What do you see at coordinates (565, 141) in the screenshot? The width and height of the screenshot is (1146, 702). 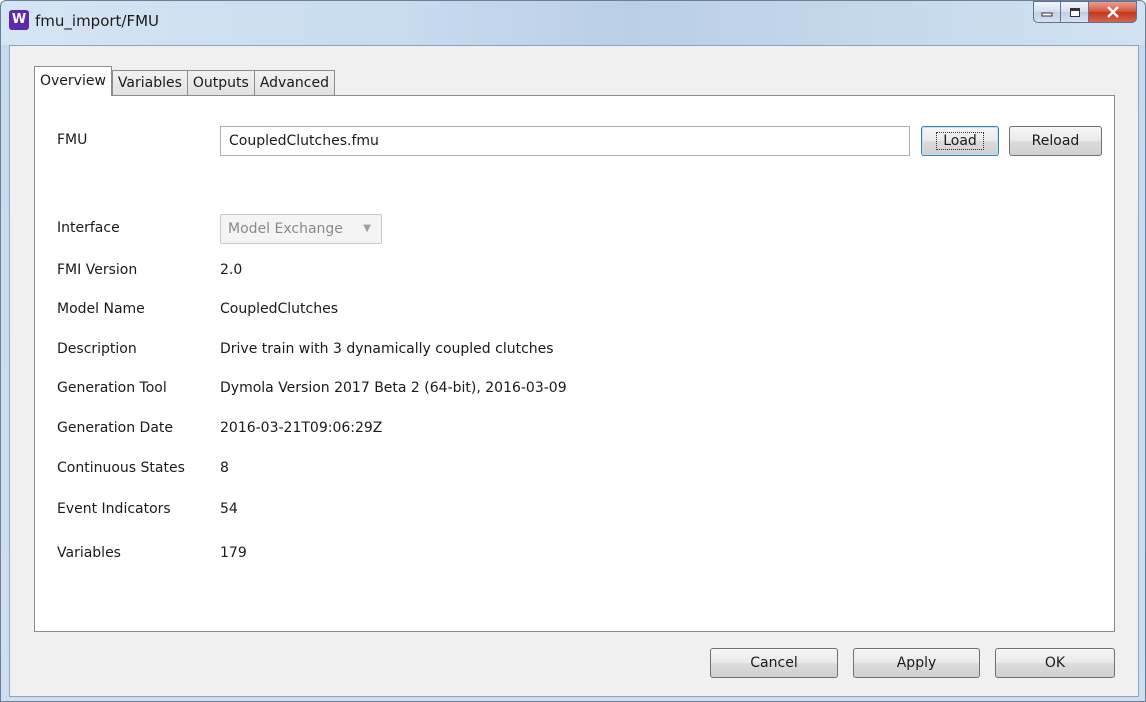 I see `fmu-path-input: CoupledClutches.fmu` at bounding box center [565, 141].